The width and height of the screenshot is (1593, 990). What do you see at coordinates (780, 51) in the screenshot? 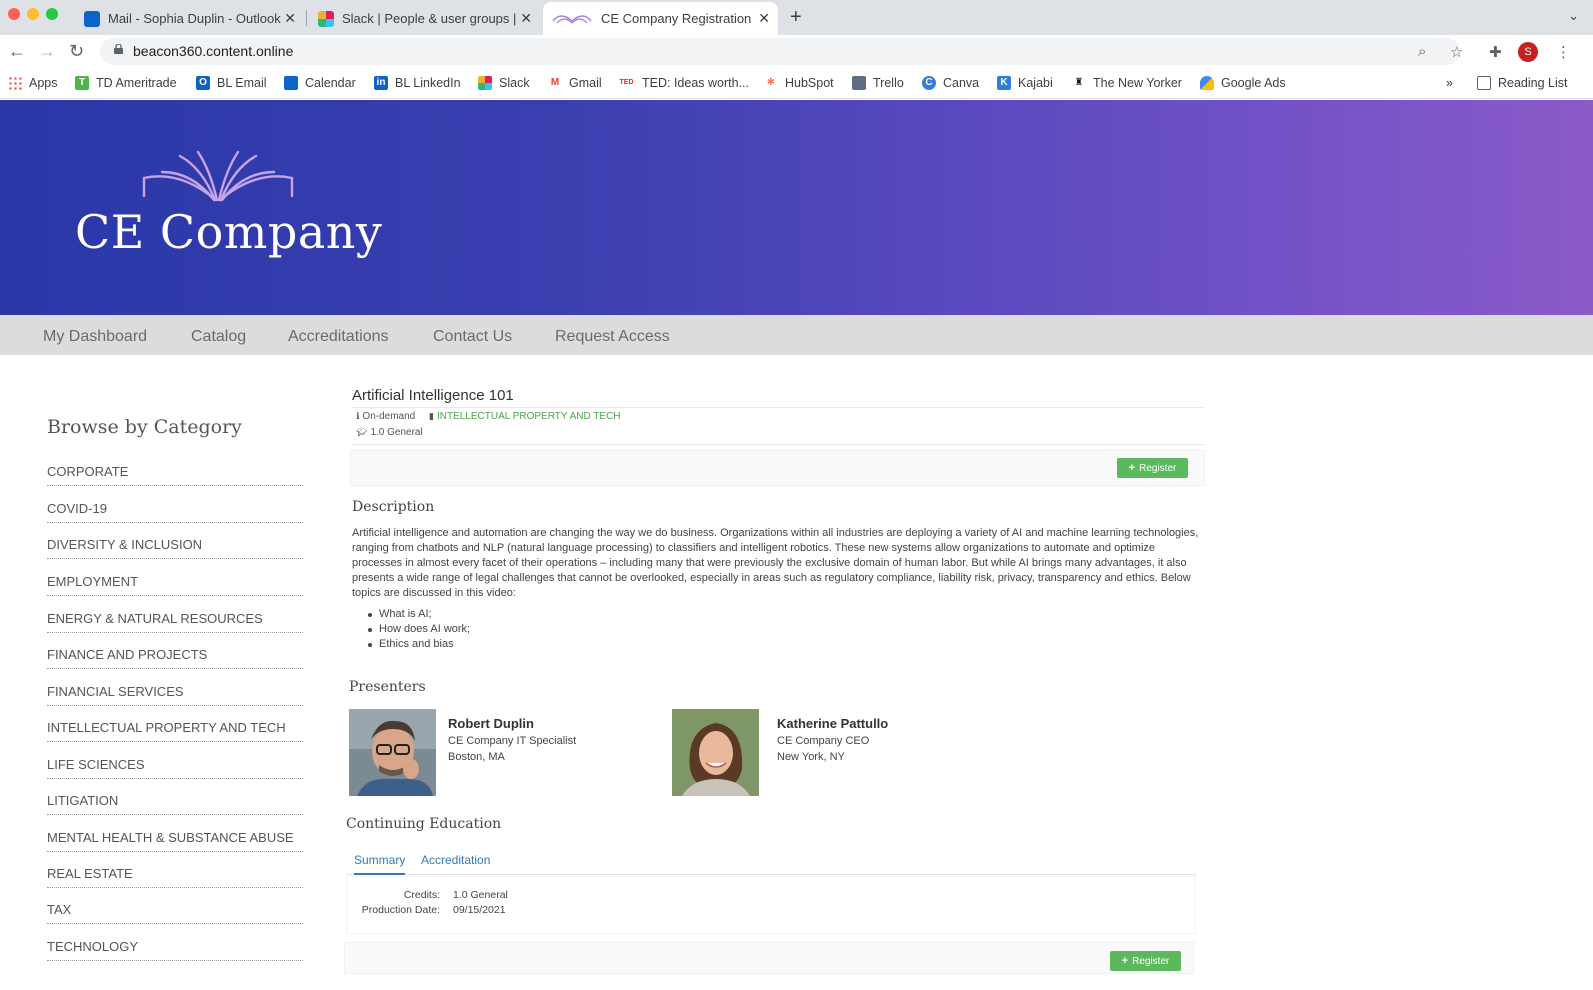
I see `address-bar` at bounding box center [780, 51].